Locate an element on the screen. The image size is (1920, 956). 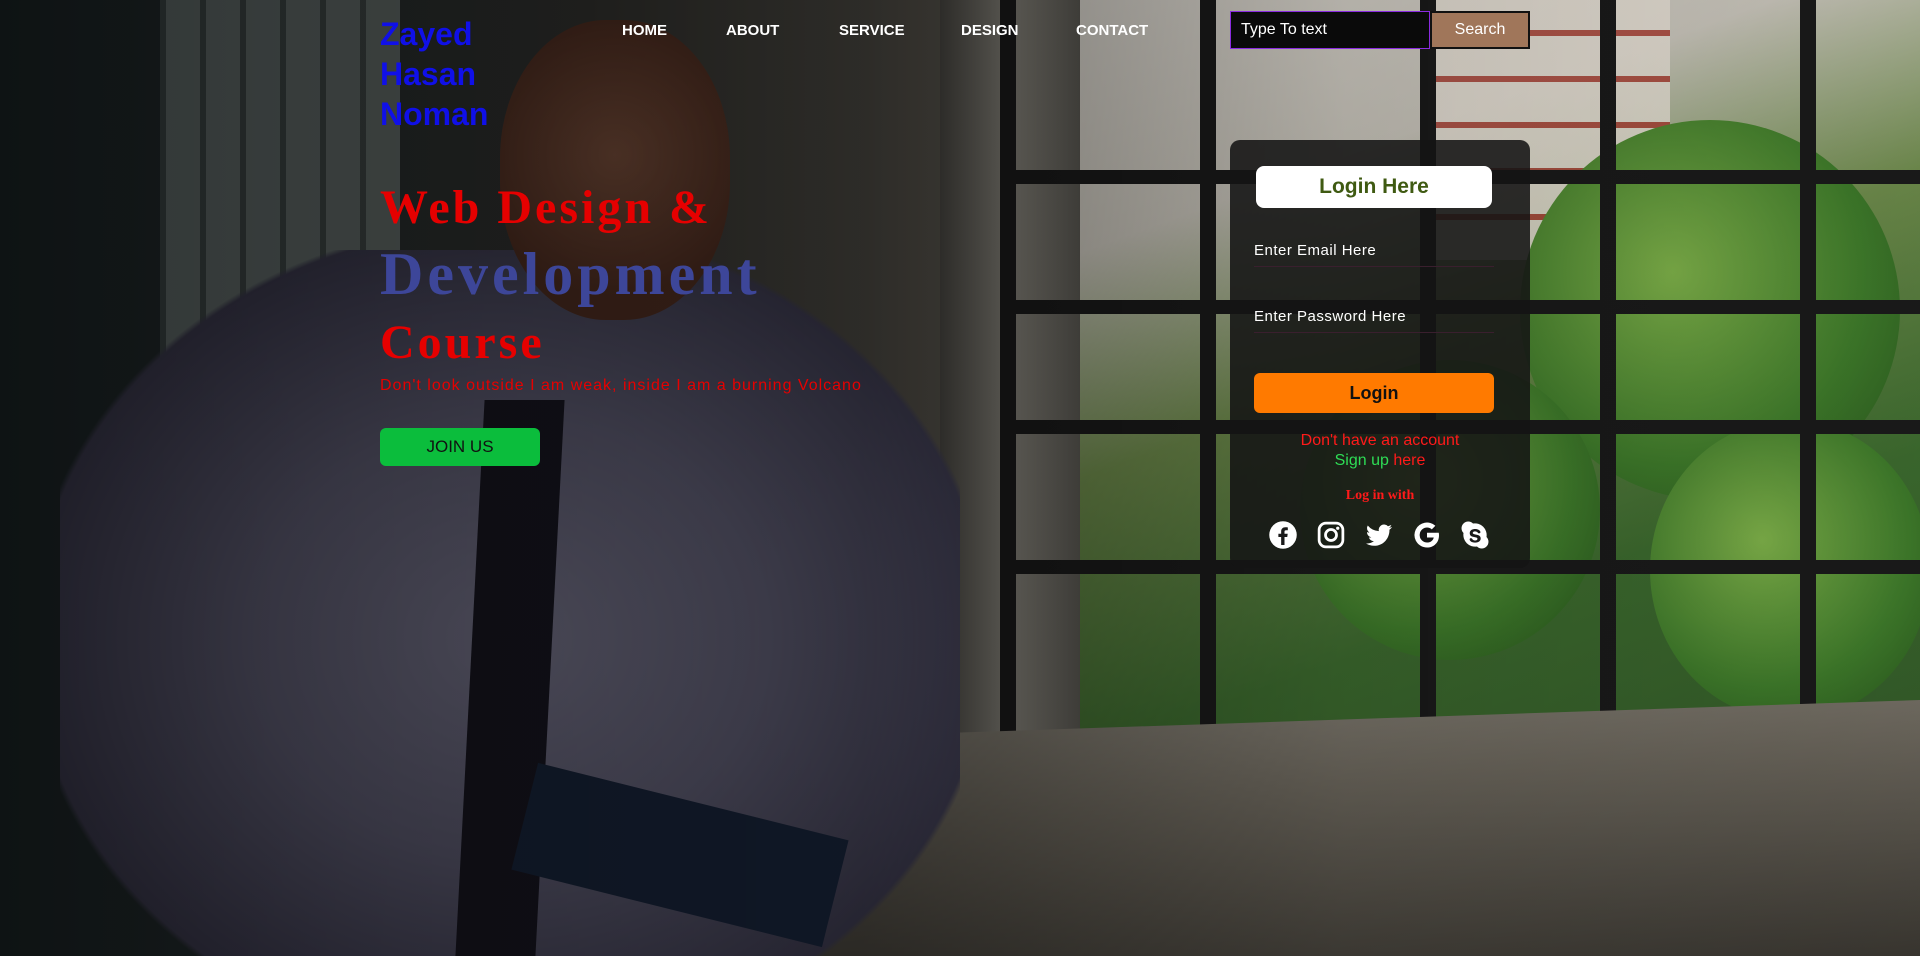
signup-link: here is located at coordinates (1409, 460).